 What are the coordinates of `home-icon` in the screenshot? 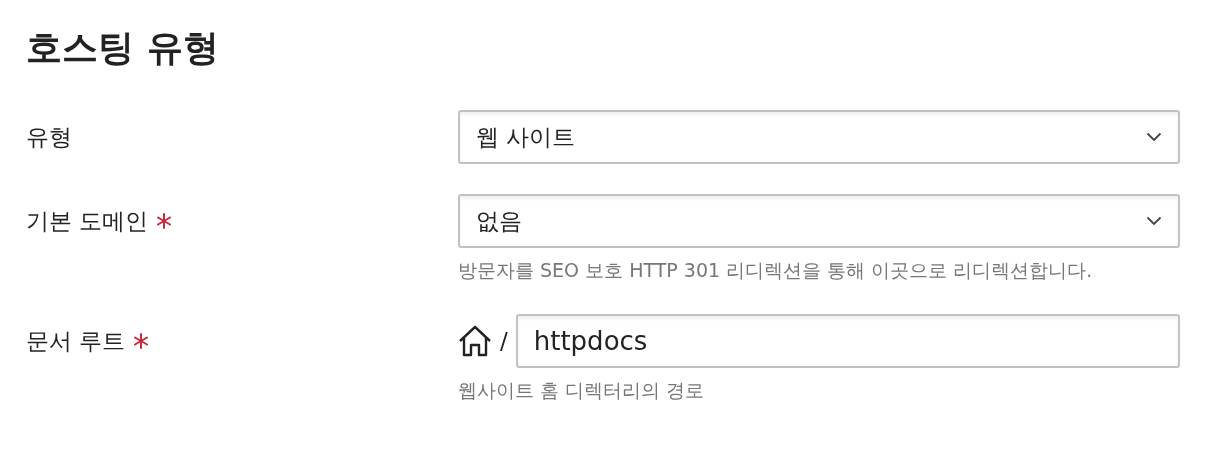 It's located at (475, 341).